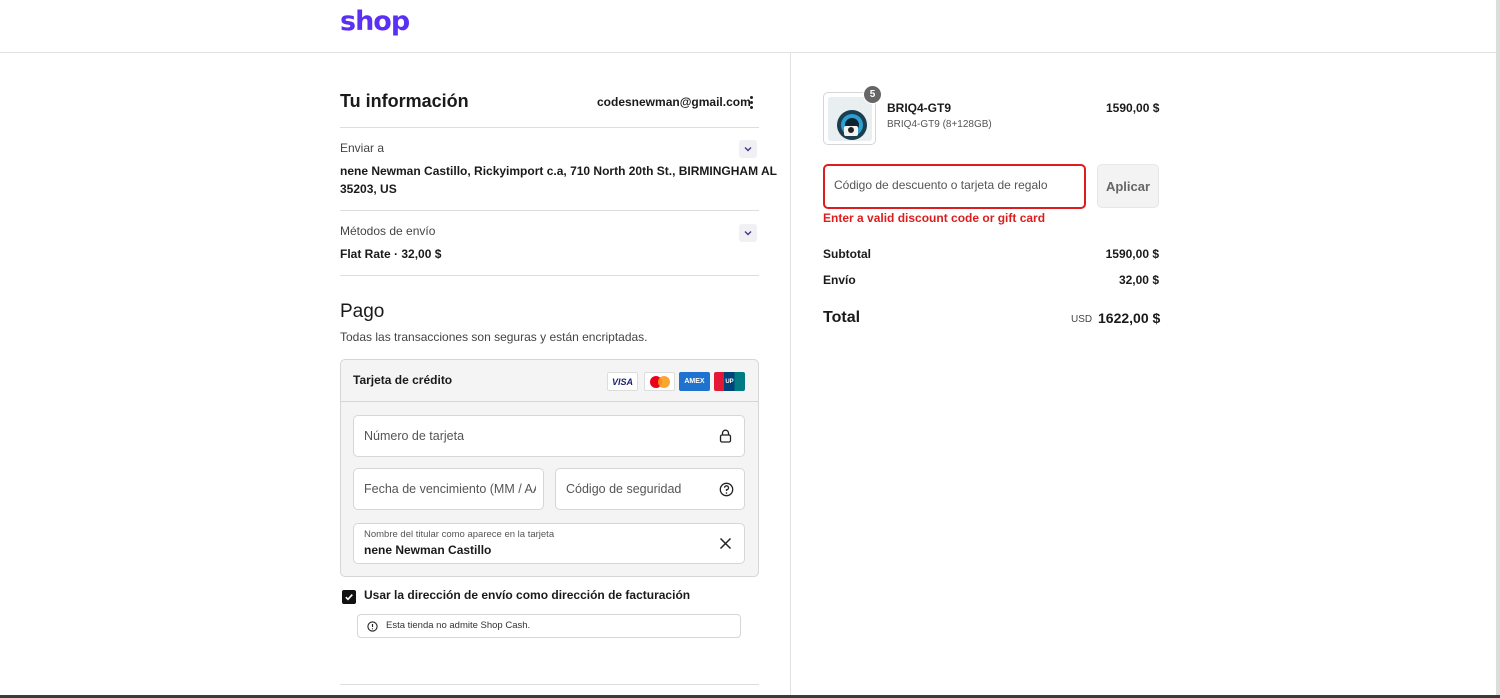  I want to click on shipping-value: 32,00 $, so click(1138, 280).